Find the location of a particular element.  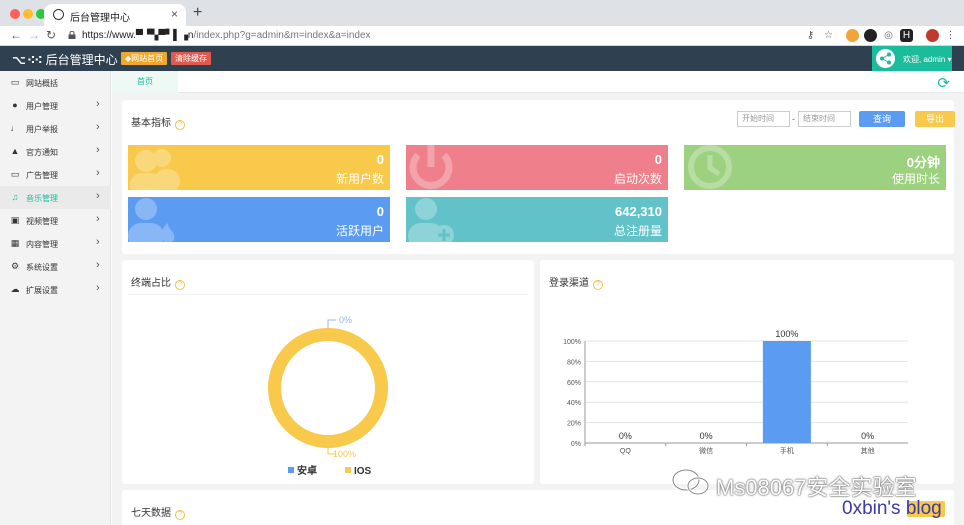

x-tick-label: 微信 is located at coordinates (706, 450).